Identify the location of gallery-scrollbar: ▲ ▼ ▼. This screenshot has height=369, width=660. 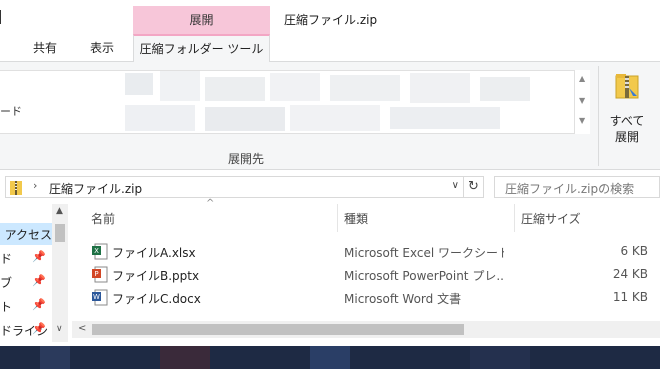
(582, 102).